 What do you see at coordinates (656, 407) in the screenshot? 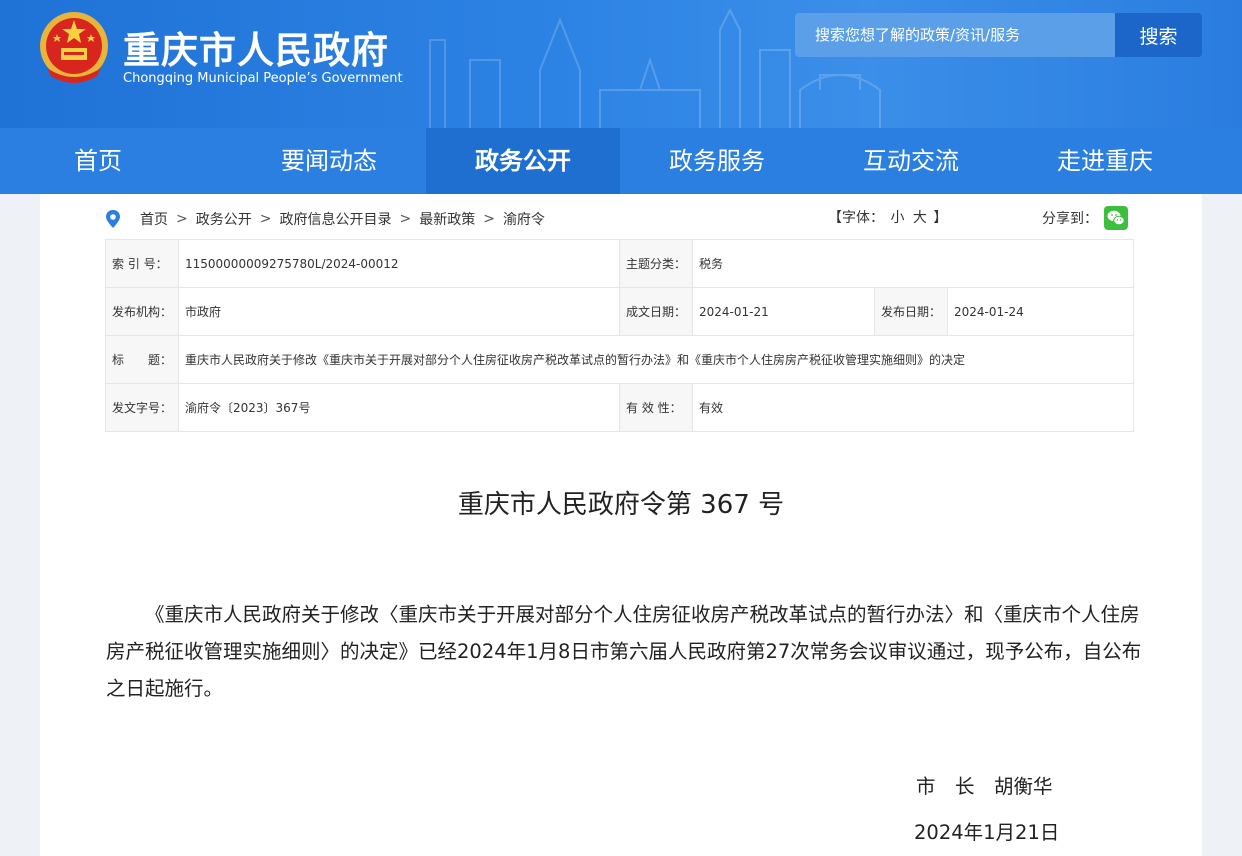
I see `validity-label: 有 效 性：` at bounding box center [656, 407].